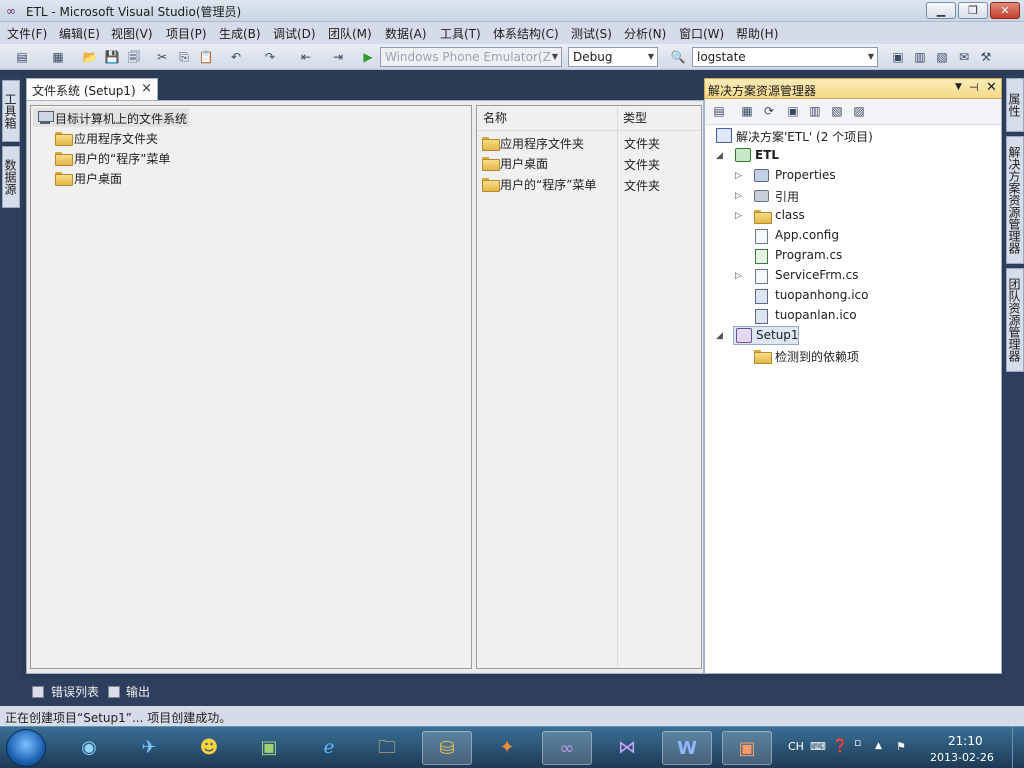 The width and height of the screenshot is (1024, 768). Describe the element at coordinates (822, 295) in the screenshot. I see `node-tuopanhong-ico: tuopanhong.ico` at that location.